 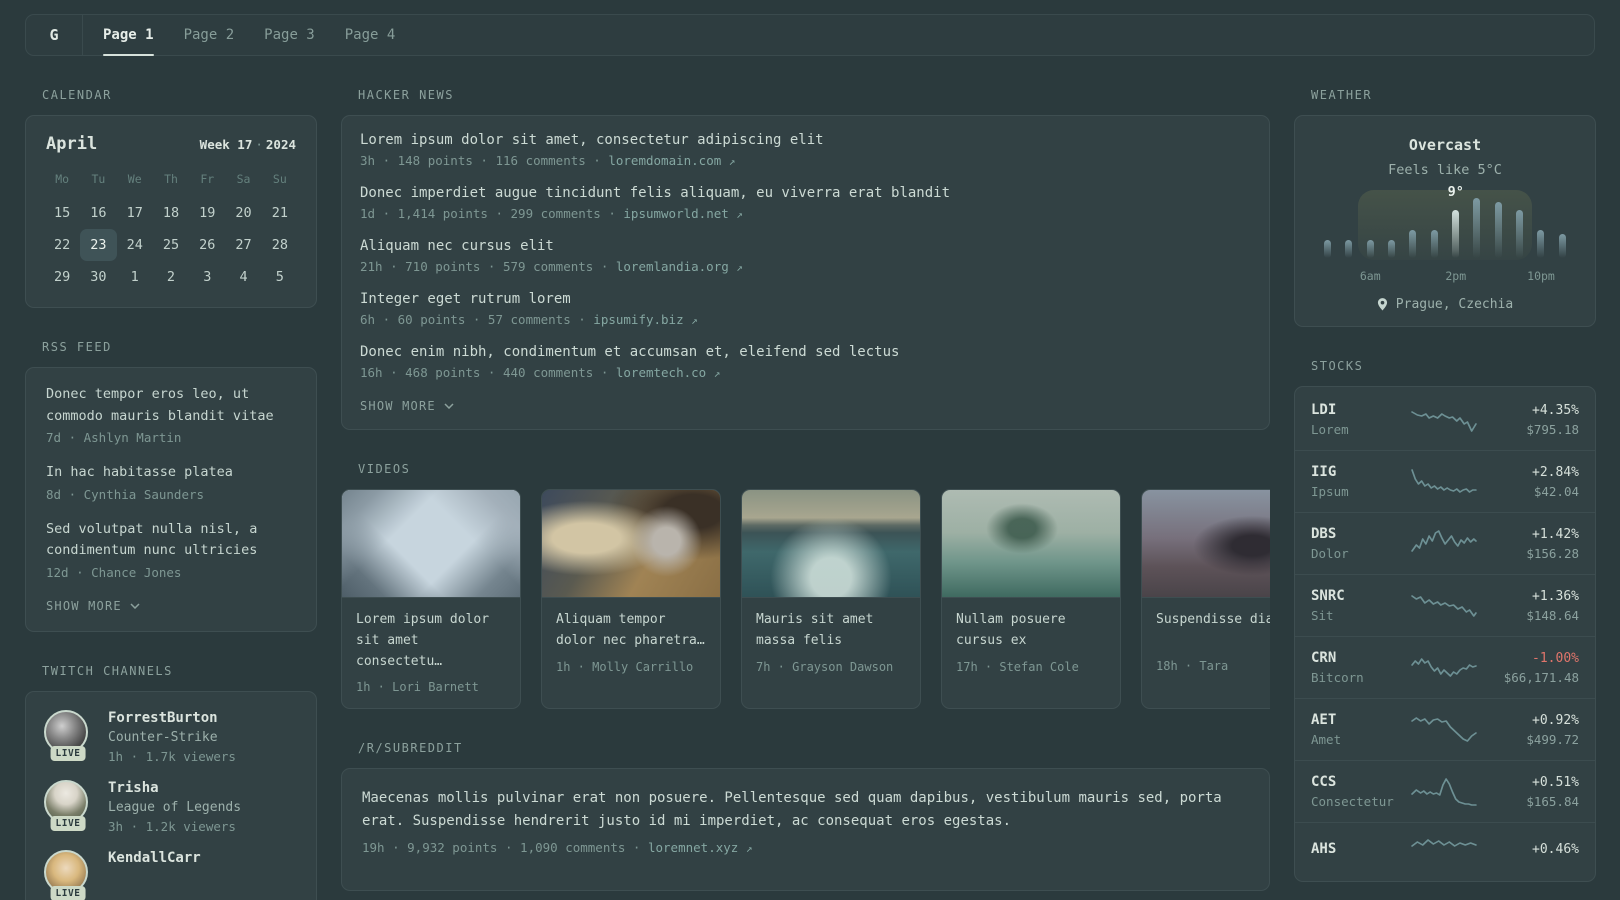 I want to click on rss-show-more-button: SHOW MORE, so click(x=93, y=607).